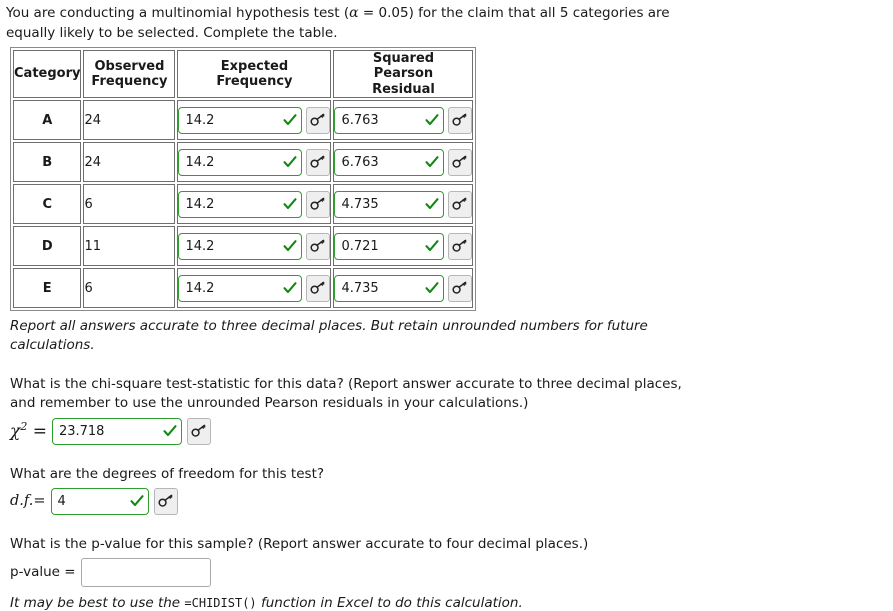 This screenshot has height=611, width=893. What do you see at coordinates (360, 204) in the screenshot?
I see `squared-pearson-residual-input-value: 4.735` at bounding box center [360, 204].